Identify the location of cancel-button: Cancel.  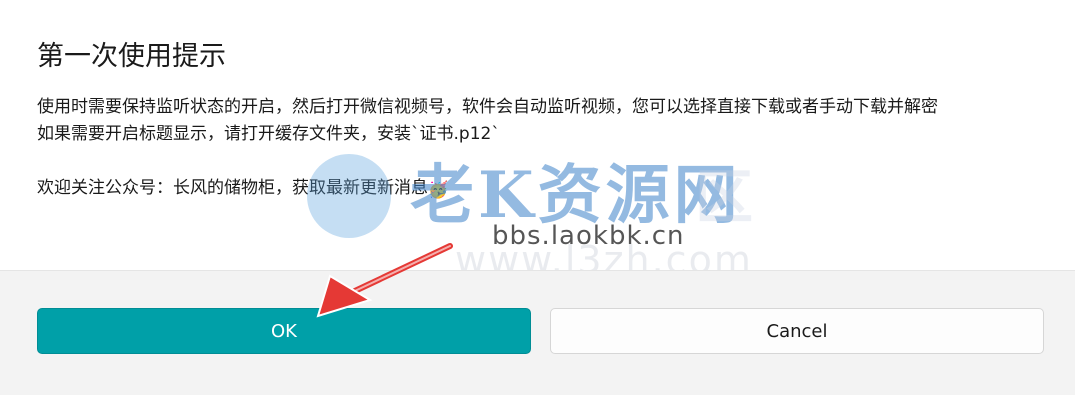
(797, 331).